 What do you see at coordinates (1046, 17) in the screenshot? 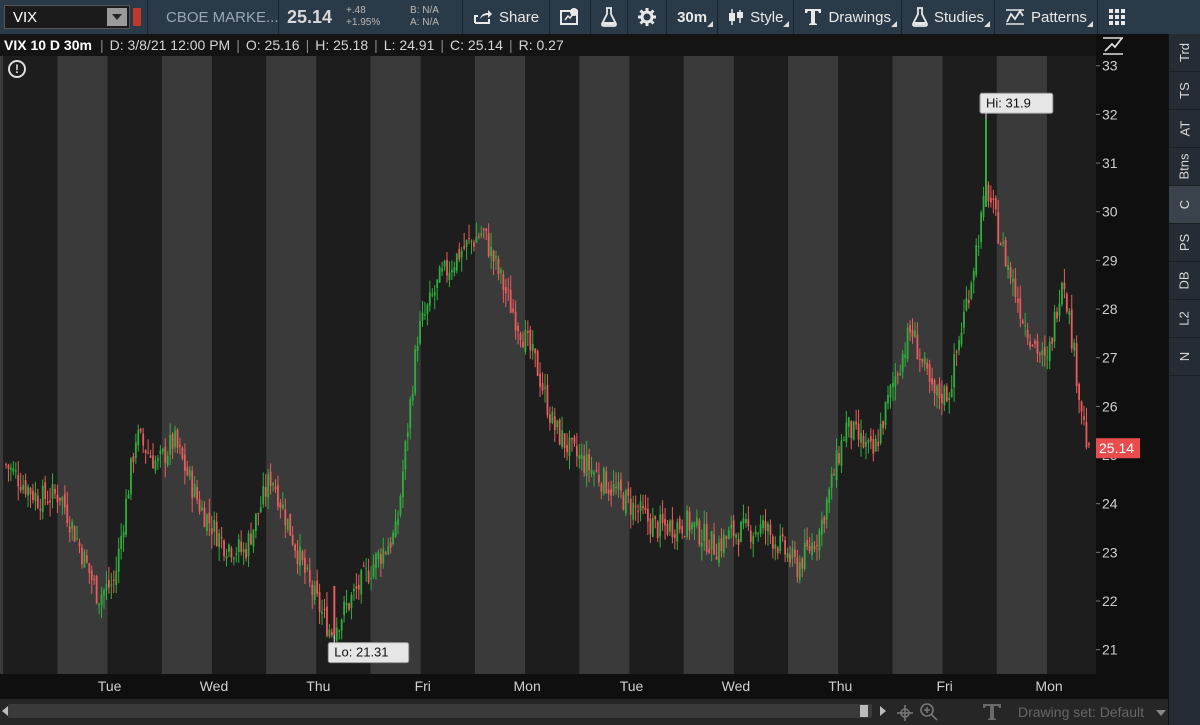
I see `patterns-menu: Patterns` at bounding box center [1046, 17].